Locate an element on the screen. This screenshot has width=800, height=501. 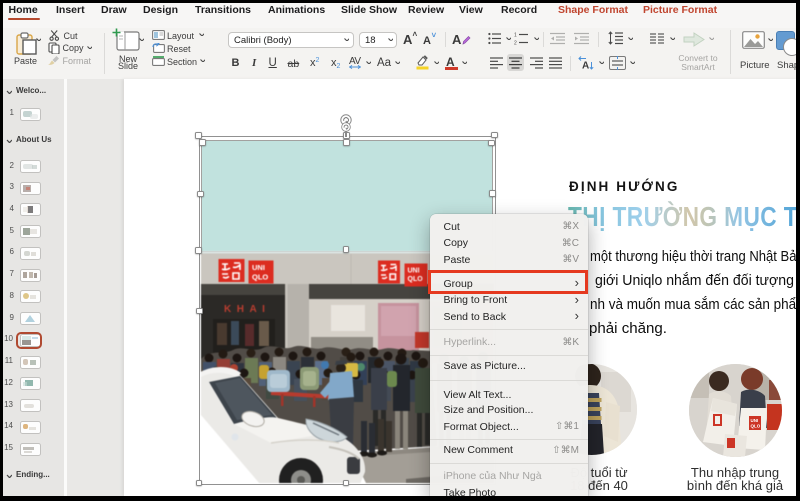
svg-text: A is located at coordinates (585, 66).